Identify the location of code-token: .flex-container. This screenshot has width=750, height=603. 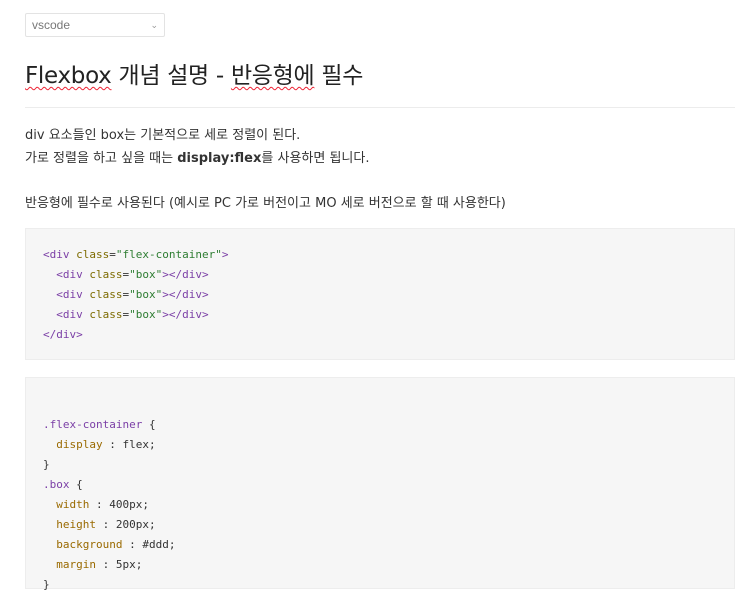
(93, 424).